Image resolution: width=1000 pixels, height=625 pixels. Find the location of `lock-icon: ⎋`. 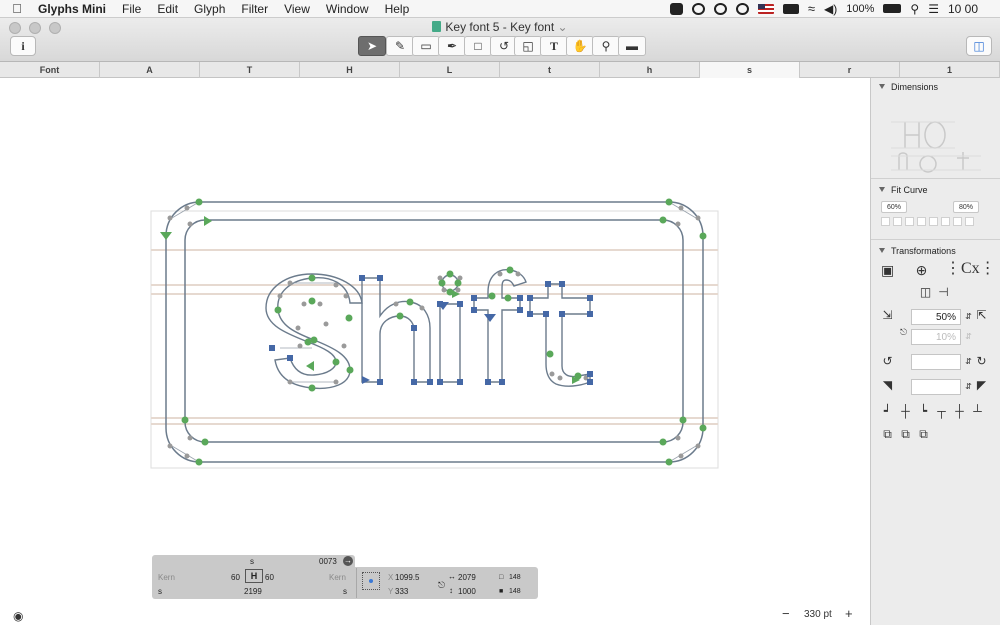

lock-icon: ⎋ is located at coordinates (441, 585).